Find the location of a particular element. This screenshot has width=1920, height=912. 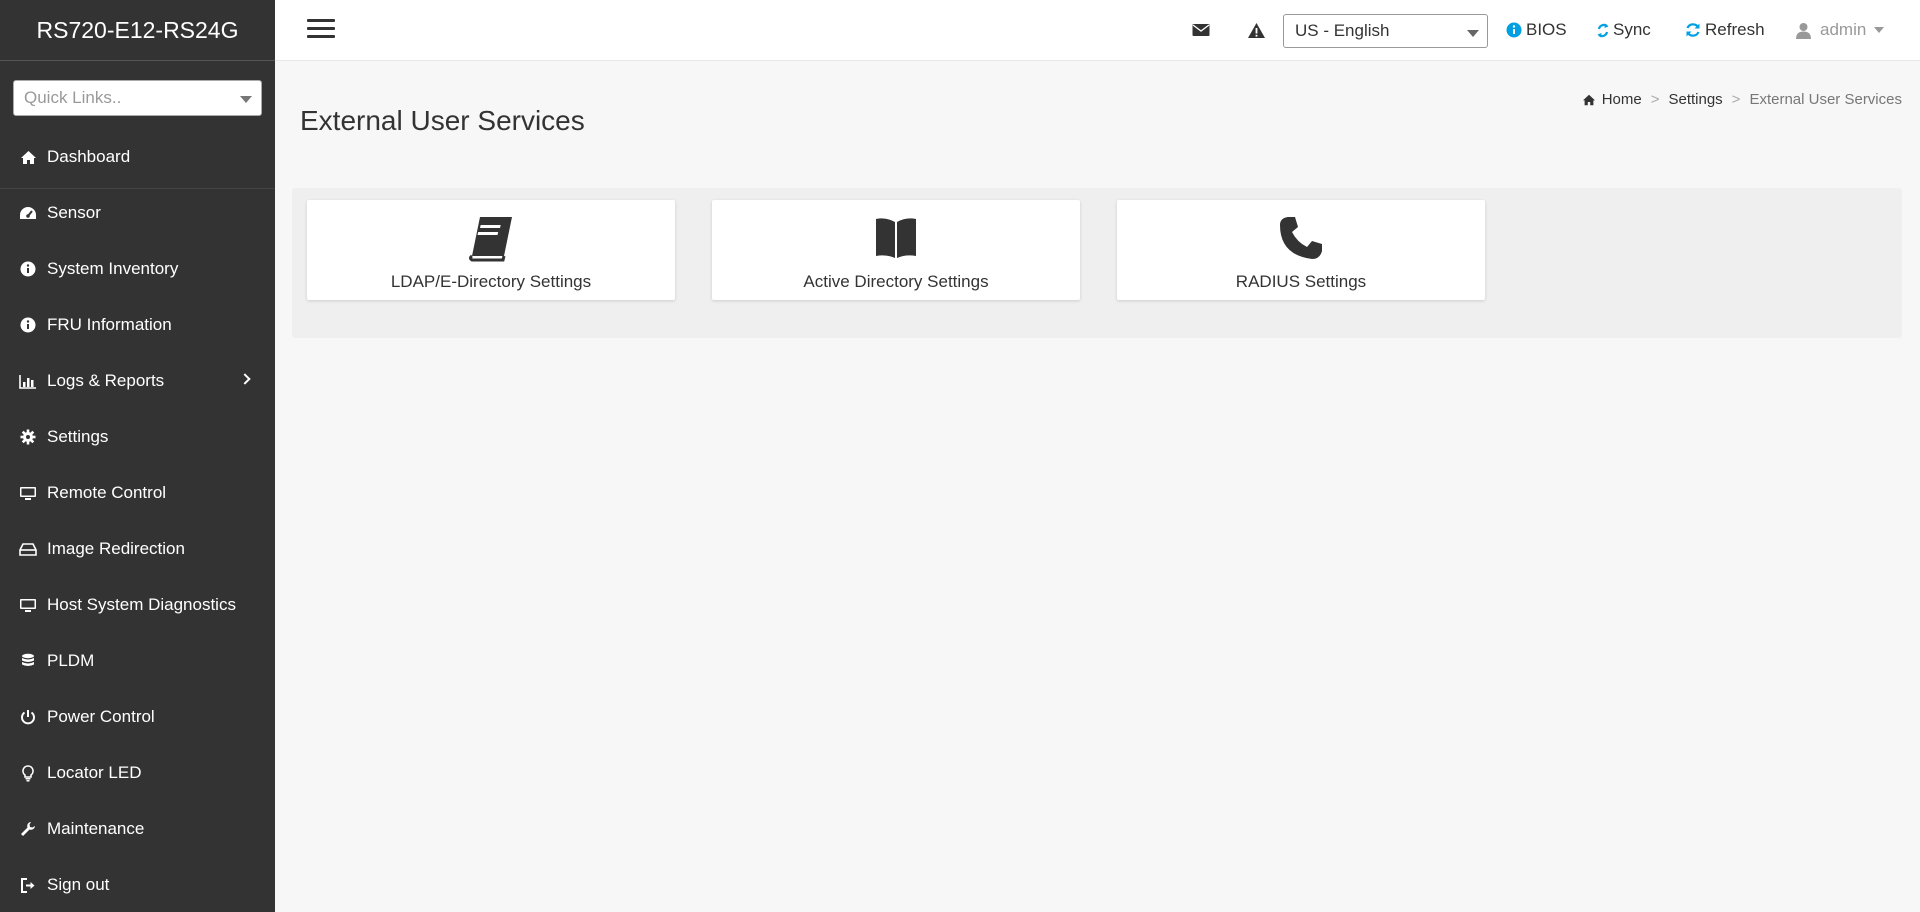

breadcrumb-home: Home is located at coordinates (1612, 99).